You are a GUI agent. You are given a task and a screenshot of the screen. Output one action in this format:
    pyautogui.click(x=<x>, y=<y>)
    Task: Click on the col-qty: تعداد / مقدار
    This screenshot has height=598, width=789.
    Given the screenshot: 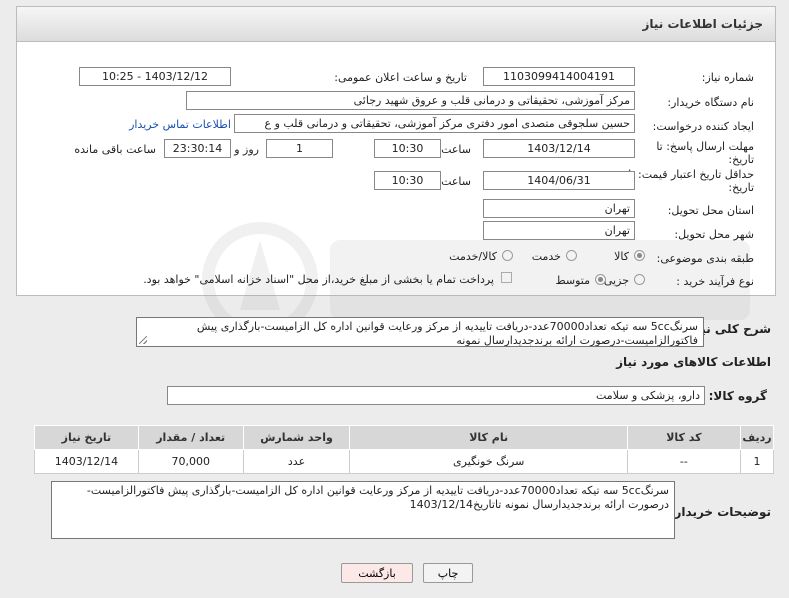 What is the action you would take?
    pyautogui.click(x=190, y=437)
    